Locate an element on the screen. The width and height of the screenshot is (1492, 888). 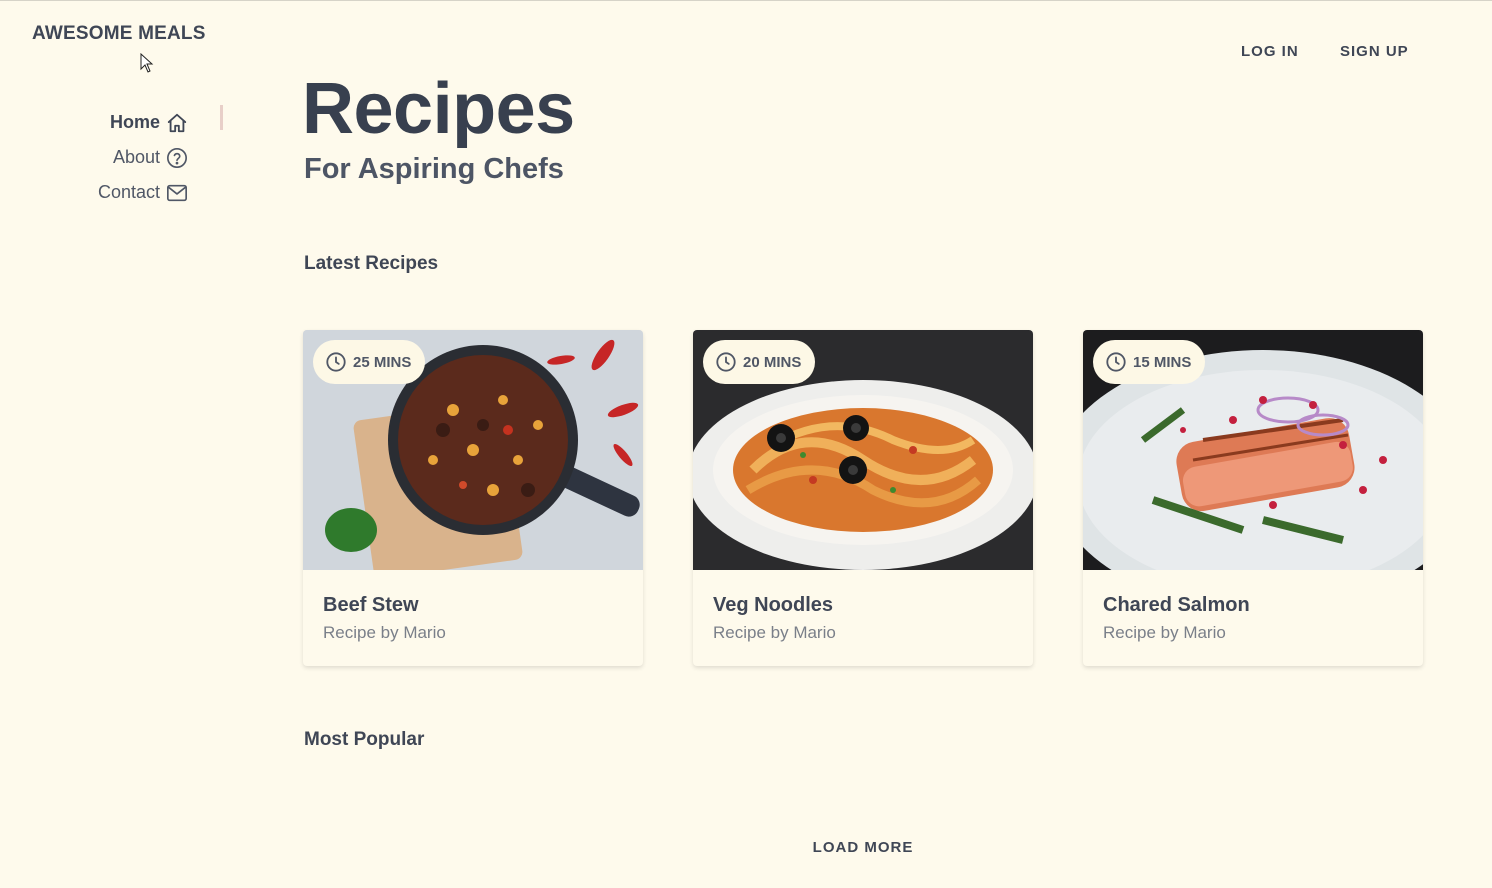
brand-logo: AWESOME MEALS is located at coordinates (119, 34).